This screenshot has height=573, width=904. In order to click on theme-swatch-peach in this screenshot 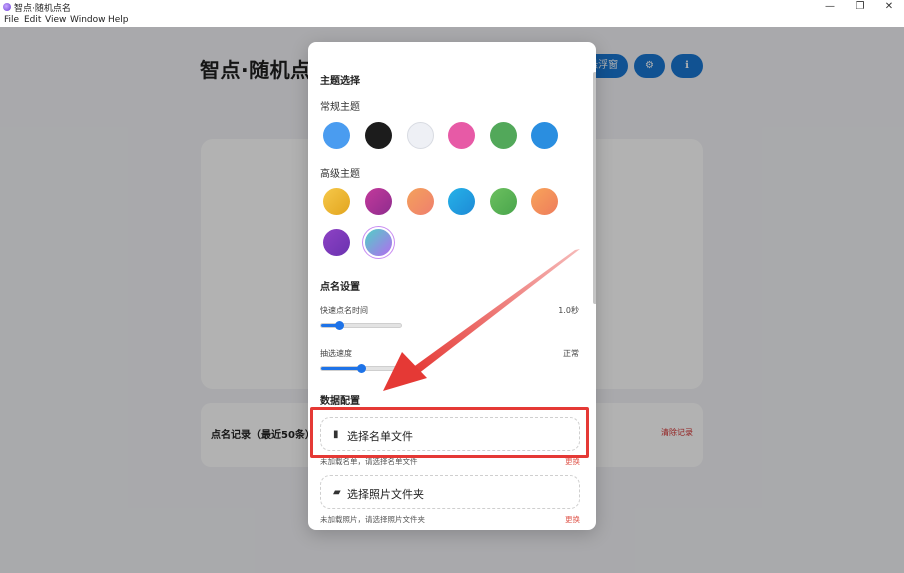, I will do `click(420, 201)`.